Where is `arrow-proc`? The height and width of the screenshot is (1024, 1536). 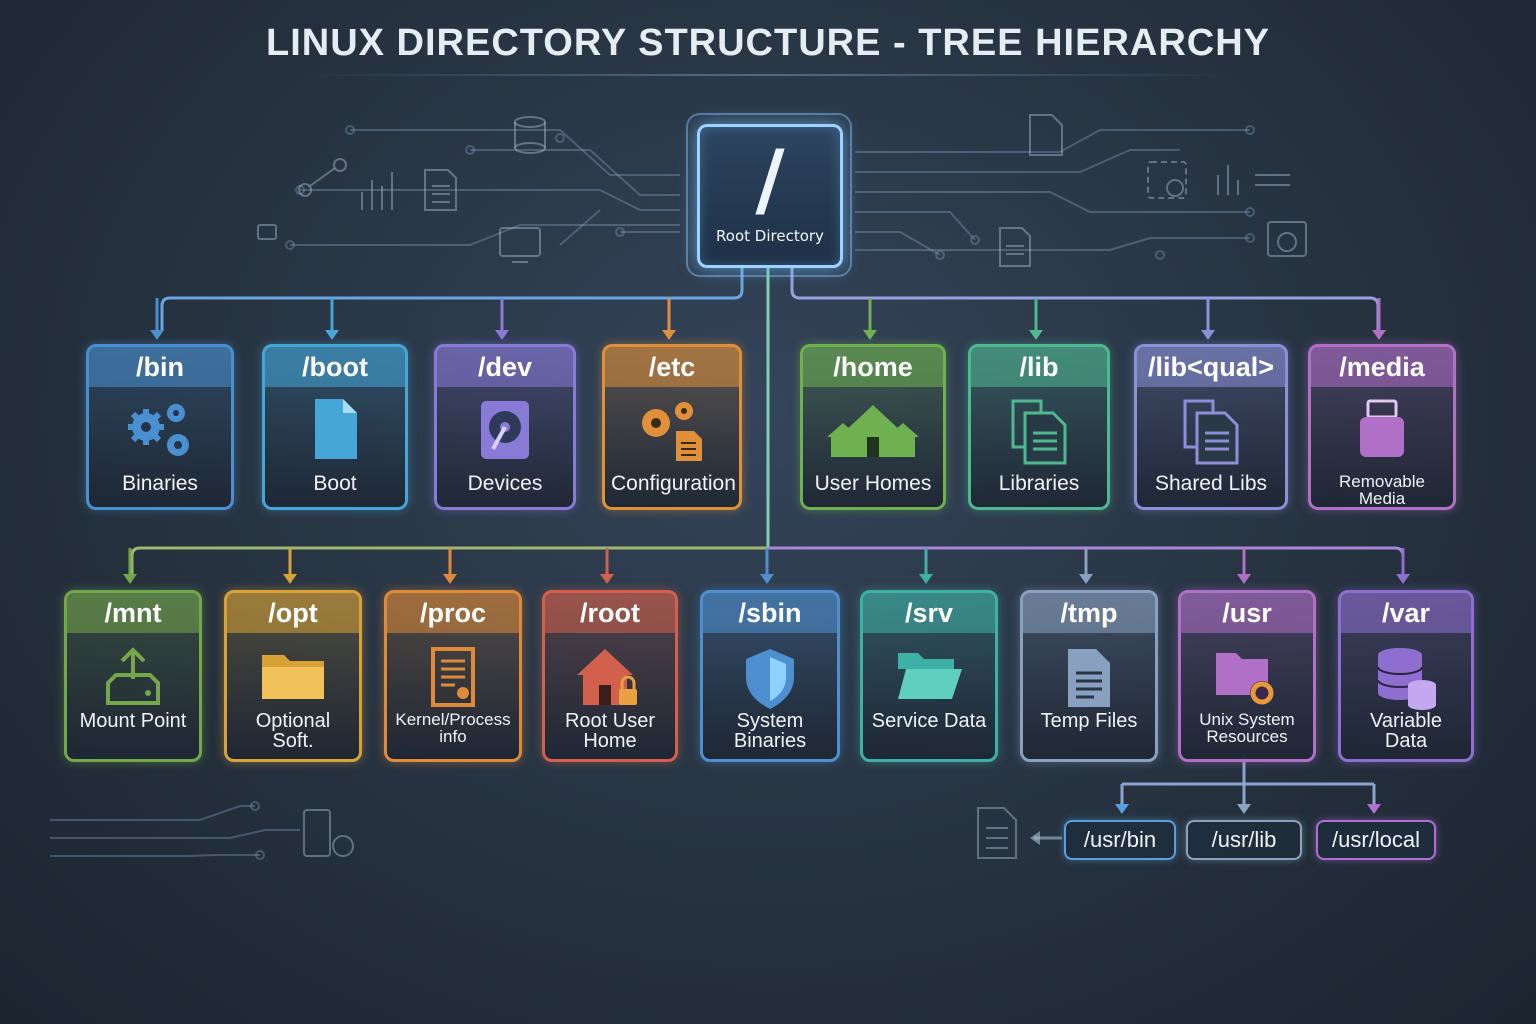 arrow-proc is located at coordinates (450, 579).